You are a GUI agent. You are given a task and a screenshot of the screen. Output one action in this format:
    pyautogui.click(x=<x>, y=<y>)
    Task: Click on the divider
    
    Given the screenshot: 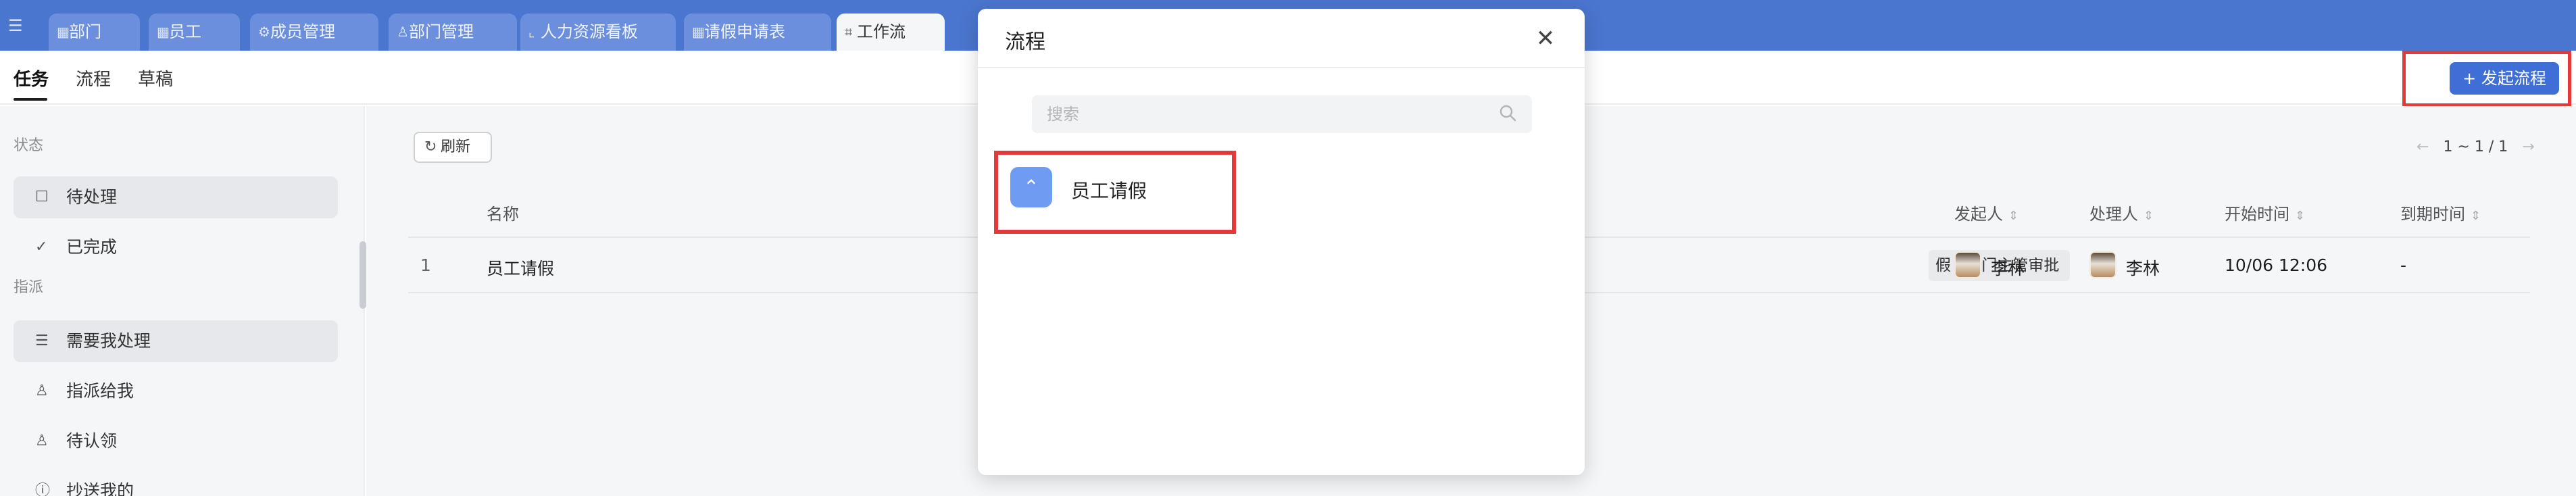 What is the action you would take?
    pyautogui.click(x=1282, y=67)
    